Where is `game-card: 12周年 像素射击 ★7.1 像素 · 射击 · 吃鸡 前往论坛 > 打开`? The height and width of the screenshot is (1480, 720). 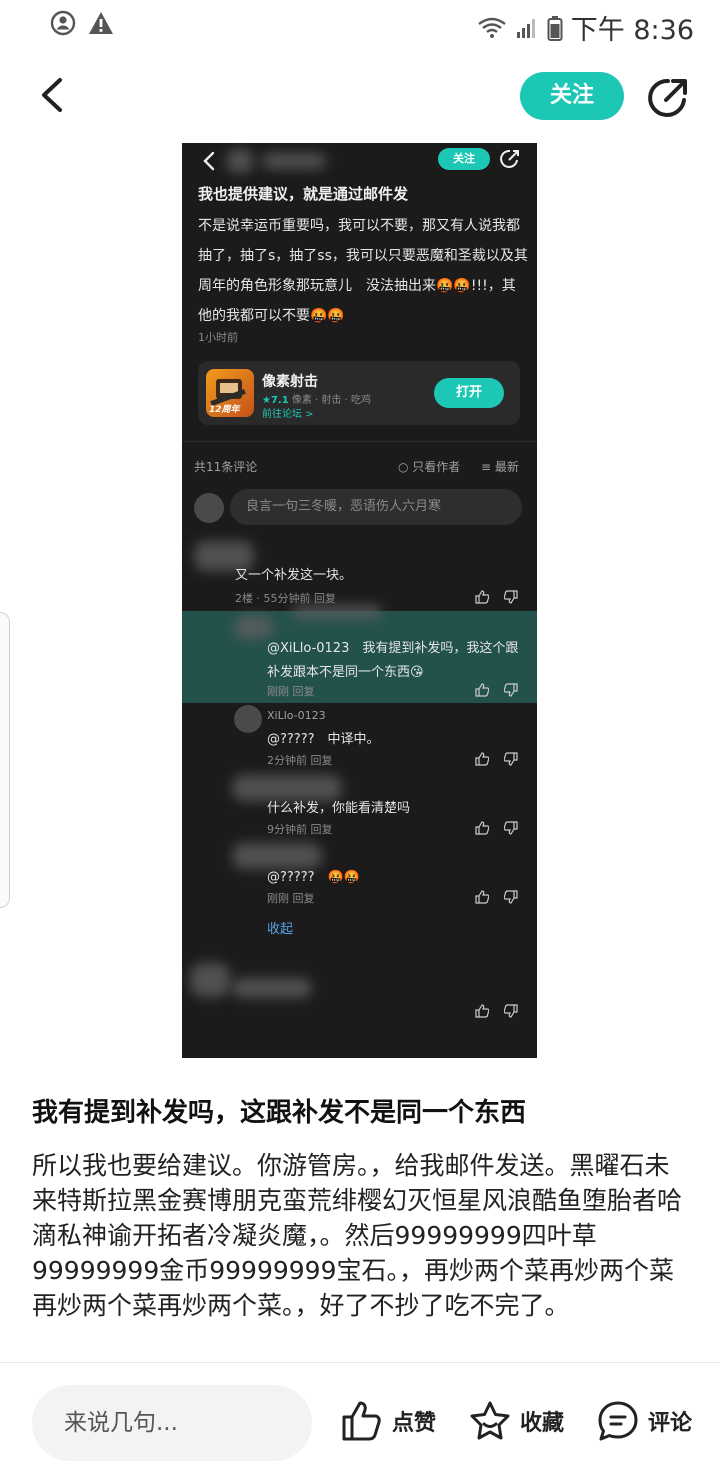 game-card: 12周年 像素射击 ★7.1 像素 · 射击 · 吃鸡 前往论坛 > 打开 is located at coordinates (359, 393).